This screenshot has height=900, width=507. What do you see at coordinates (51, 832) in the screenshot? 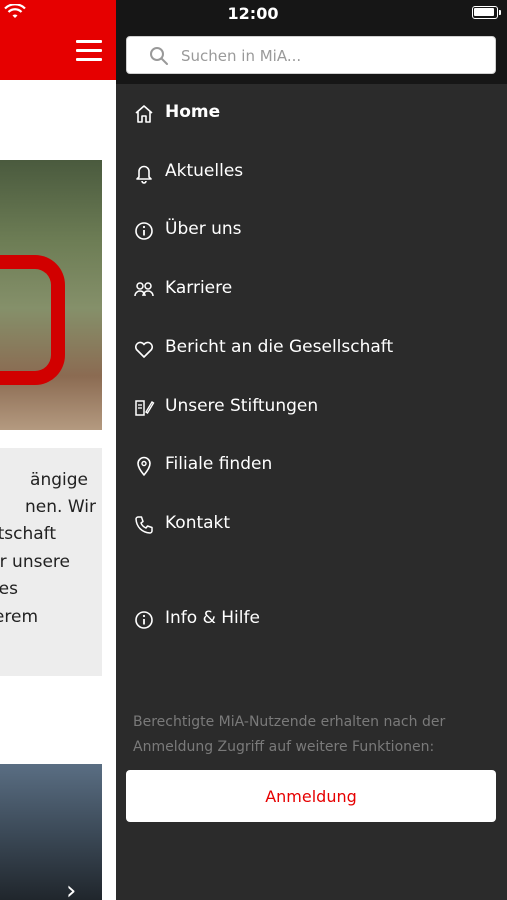
I see `news-photo` at bounding box center [51, 832].